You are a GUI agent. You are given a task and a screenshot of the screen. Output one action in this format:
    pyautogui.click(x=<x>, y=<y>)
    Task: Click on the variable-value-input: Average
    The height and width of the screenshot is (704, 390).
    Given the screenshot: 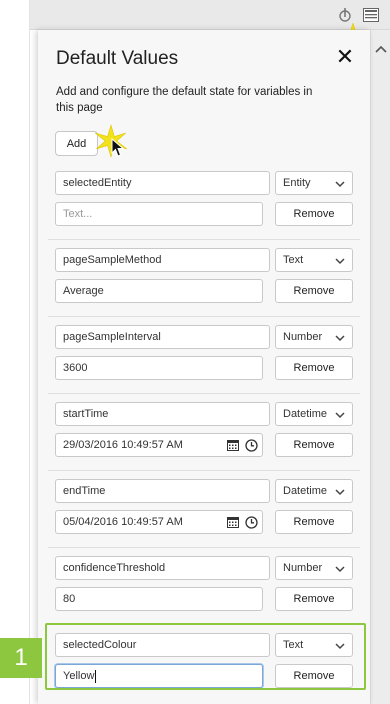 What is the action you would take?
    pyautogui.click(x=159, y=291)
    